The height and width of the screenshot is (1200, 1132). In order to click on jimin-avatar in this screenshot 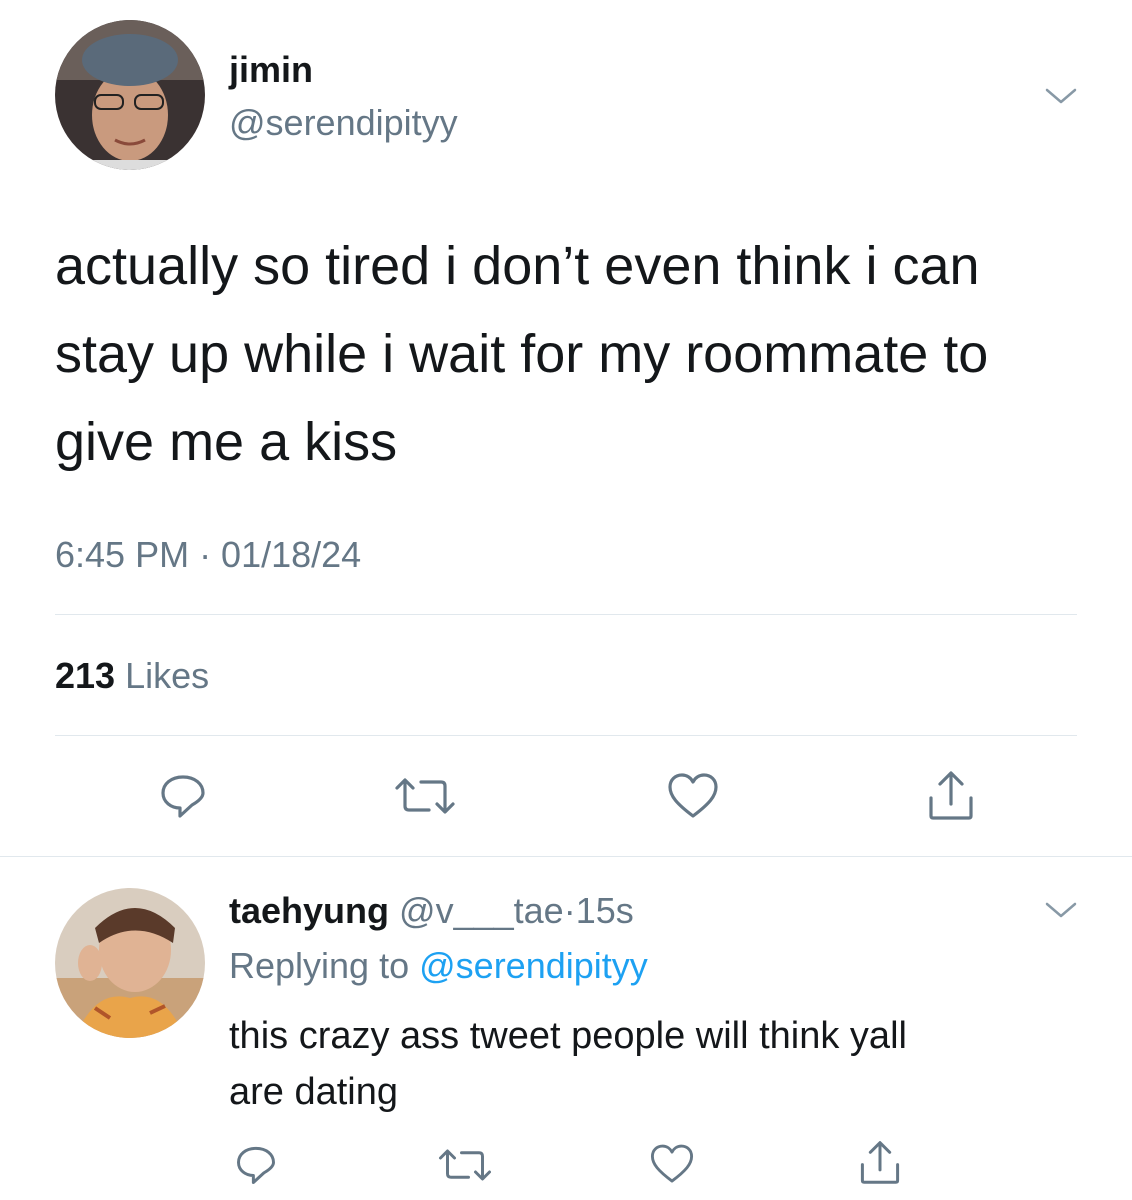, I will do `click(130, 95)`.